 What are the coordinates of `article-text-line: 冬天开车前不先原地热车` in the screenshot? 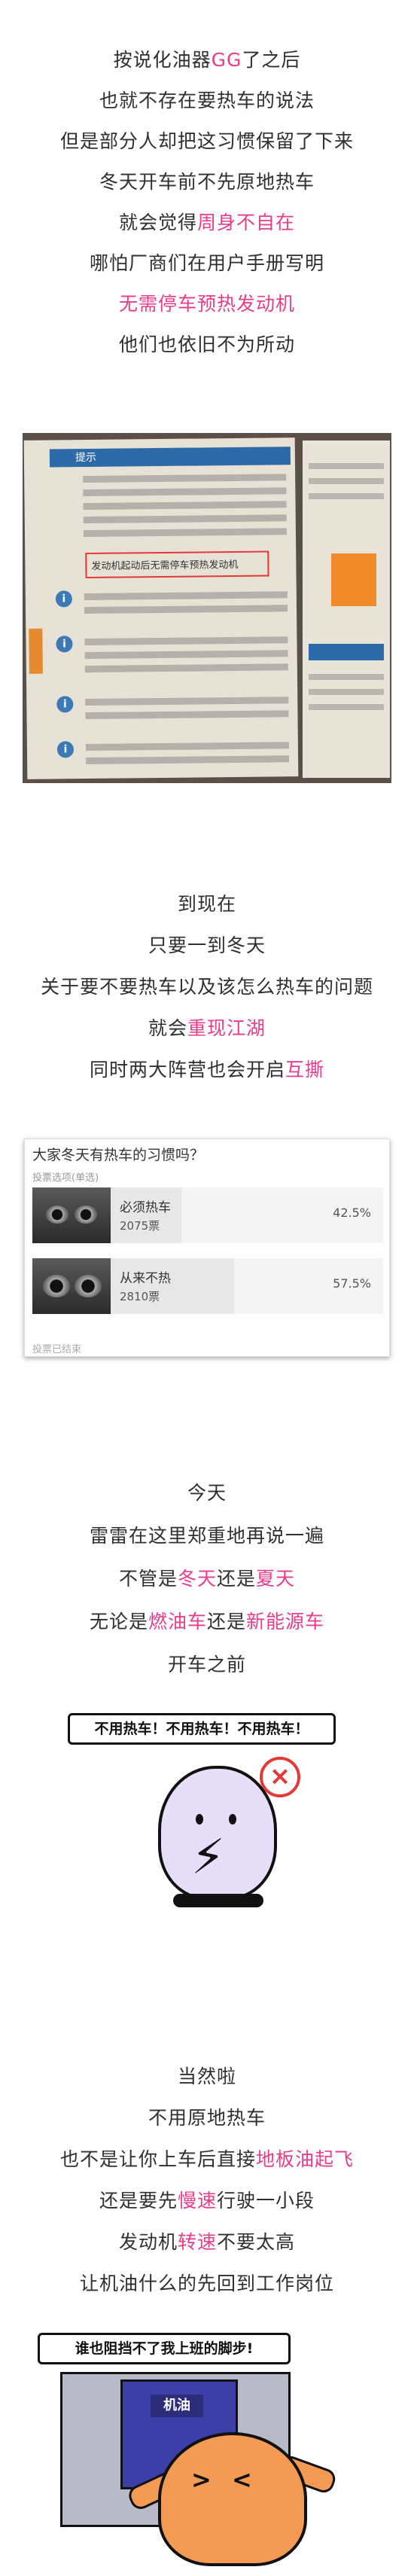 It's located at (207, 182).